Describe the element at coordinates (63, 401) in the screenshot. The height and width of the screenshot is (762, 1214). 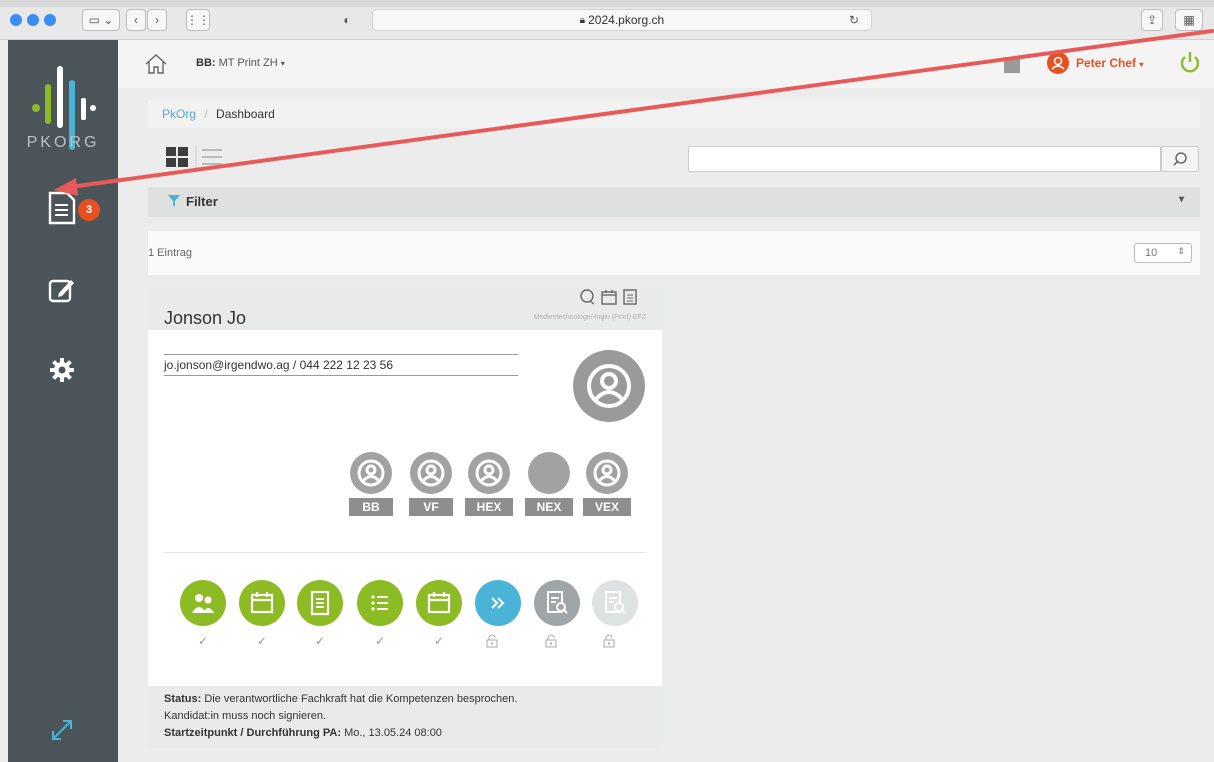
I see `sidebar: PKORG 3` at that location.